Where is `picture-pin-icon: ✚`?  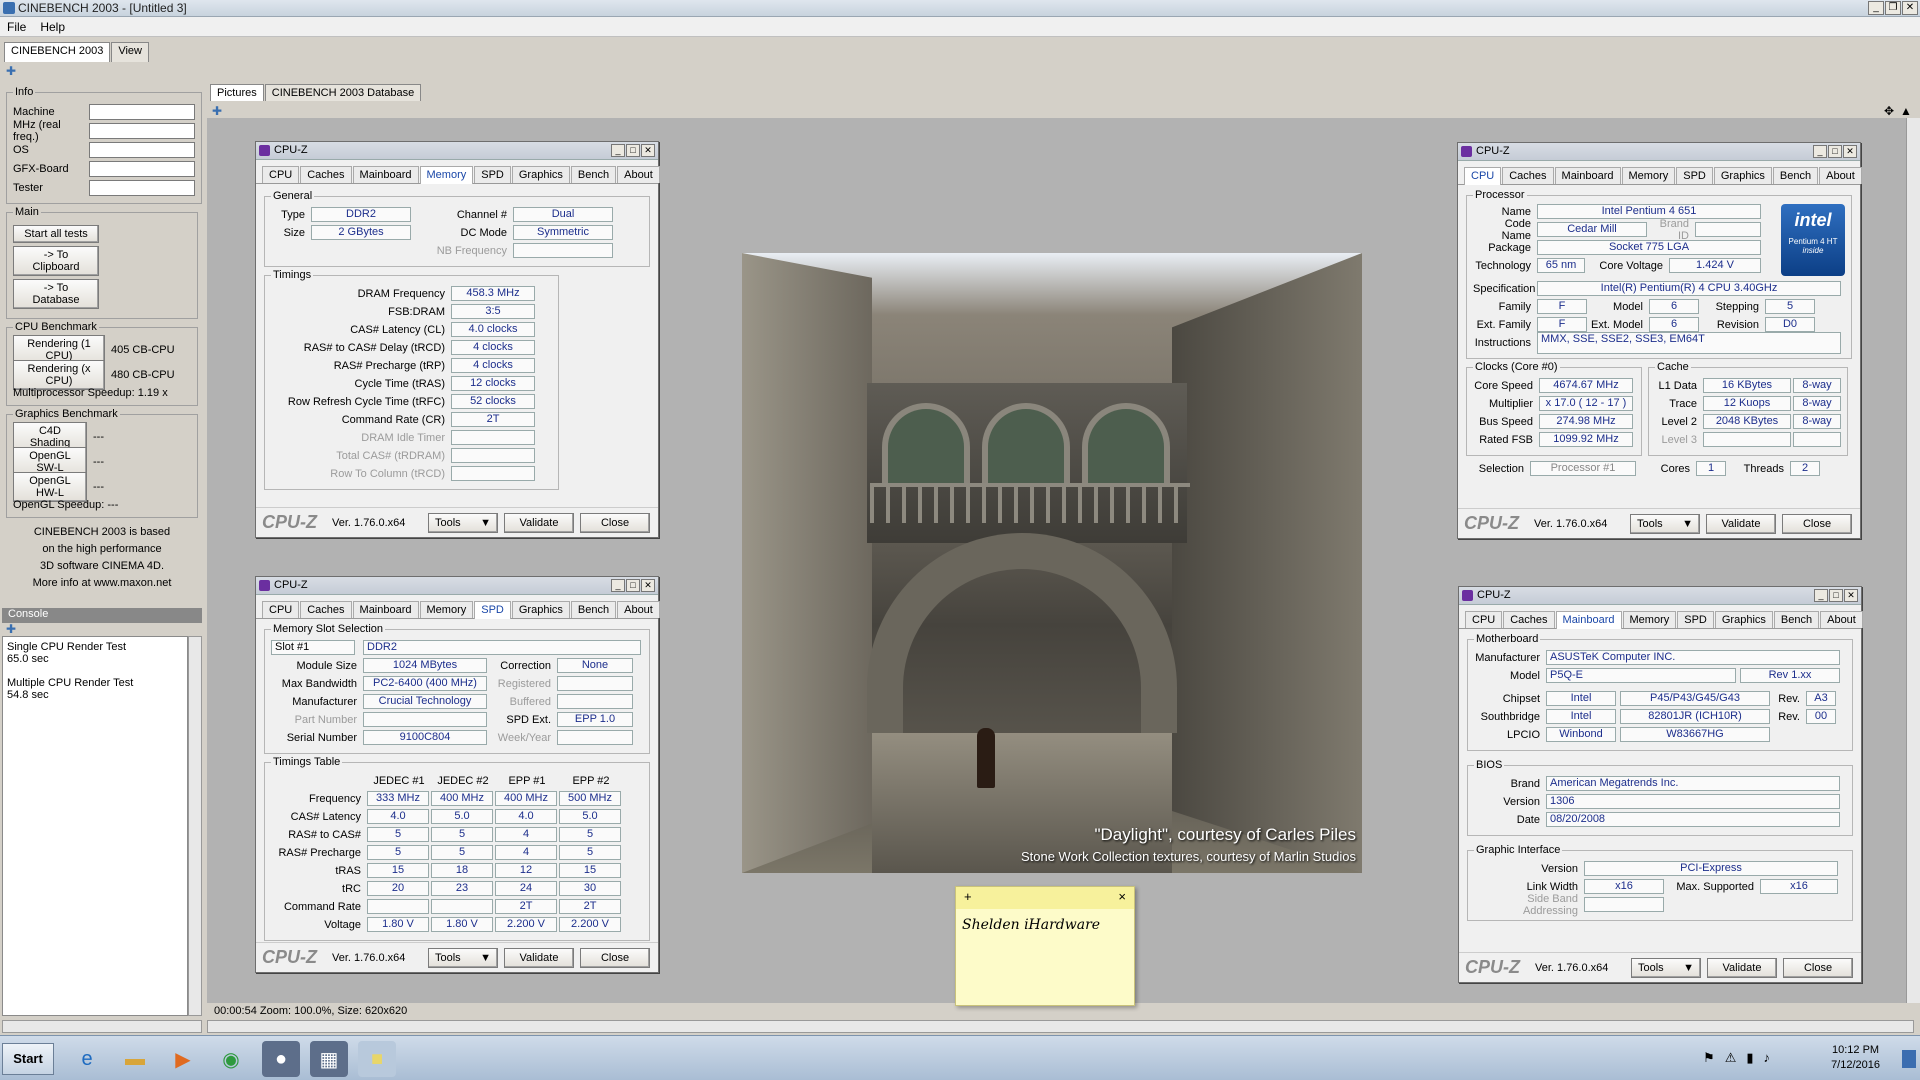
picture-pin-icon: ✚ is located at coordinates (217, 111).